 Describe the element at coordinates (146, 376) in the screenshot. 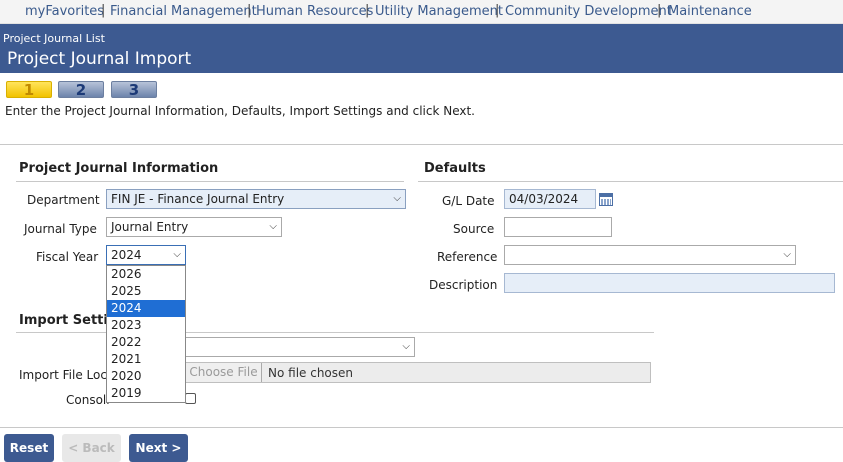

I see `fiscal-year-option: 2020` at that location.